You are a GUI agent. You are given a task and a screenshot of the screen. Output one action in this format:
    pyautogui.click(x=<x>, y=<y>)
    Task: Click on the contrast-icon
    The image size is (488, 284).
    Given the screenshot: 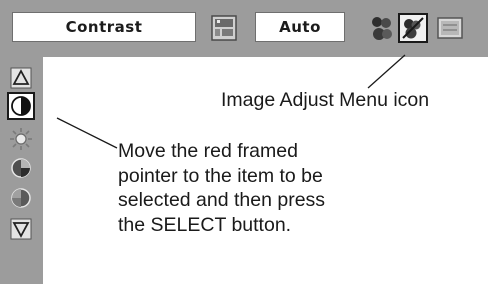 What is the action you would take?
    pyautogui.click(x=21, y=106)
    